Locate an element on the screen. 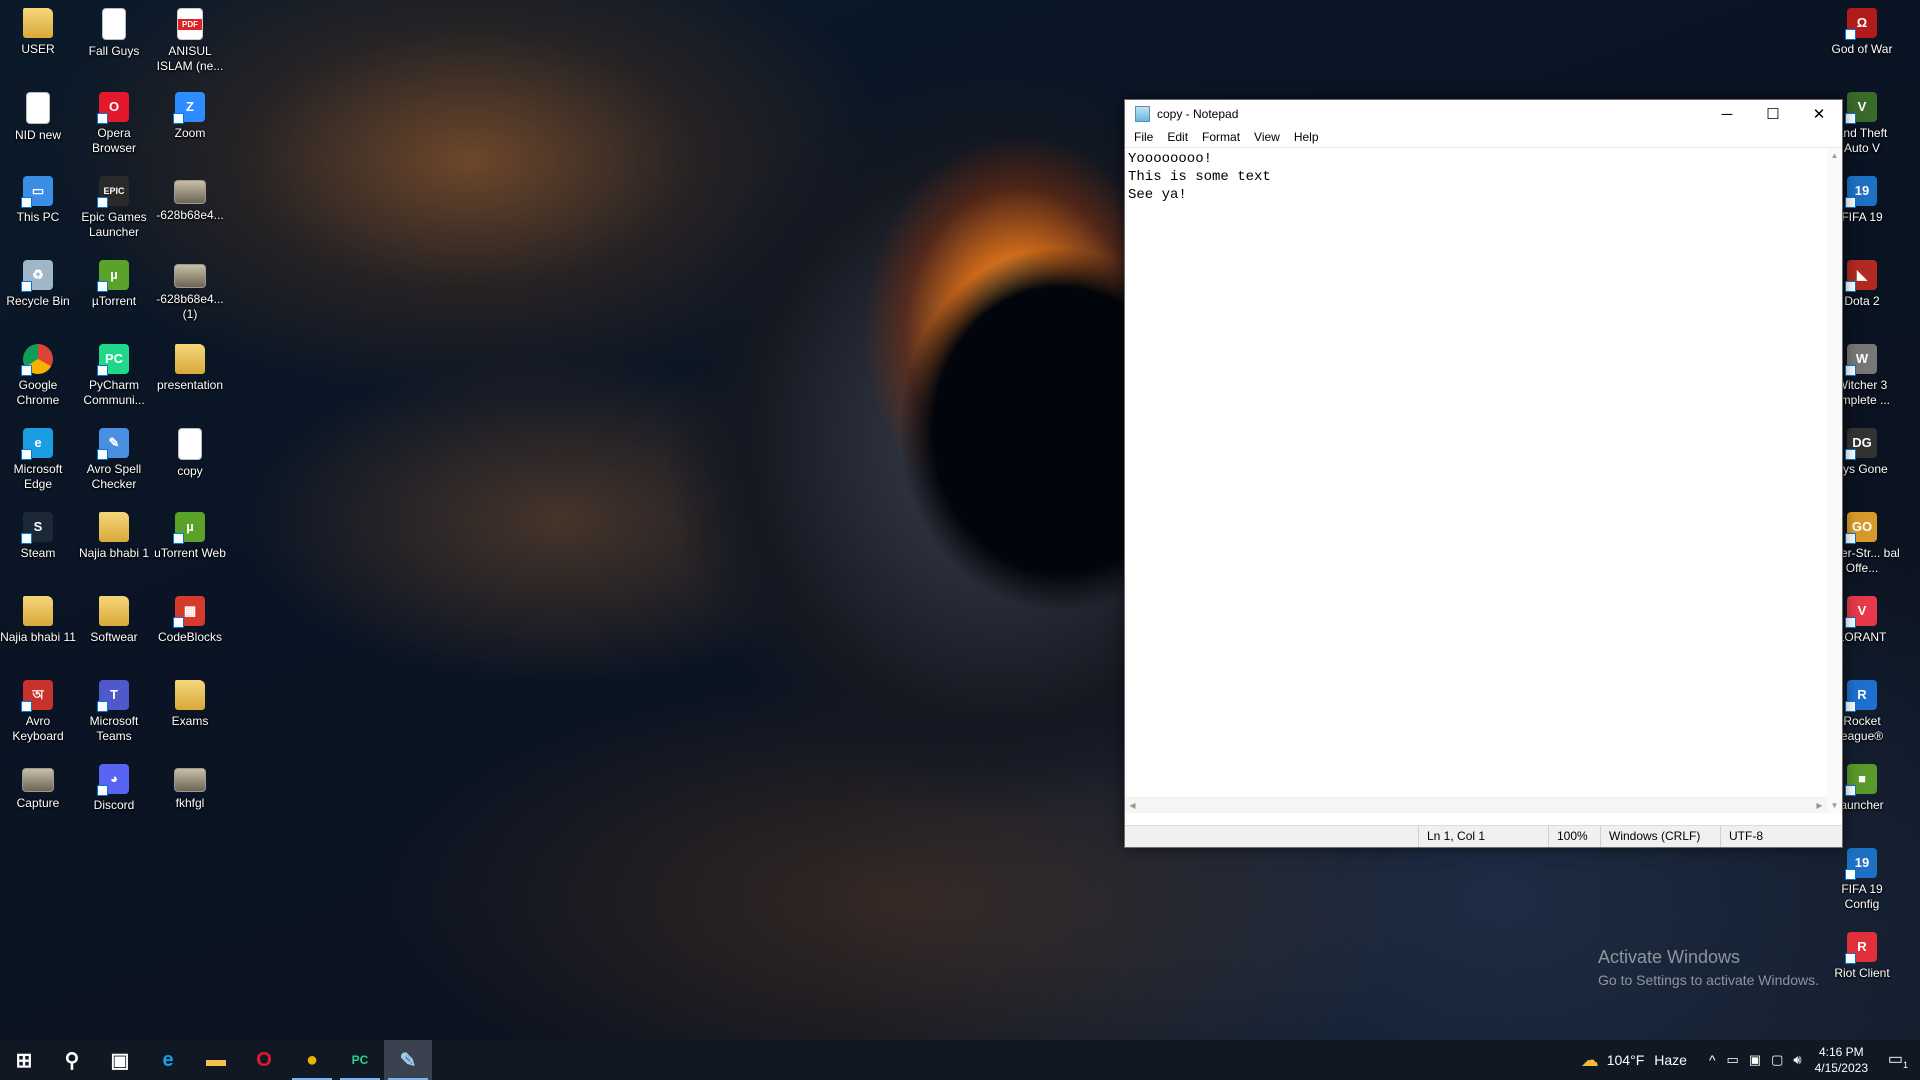 The height and width of the screenshot is (1080, 1920). avro-keyboard-icon: অ is located at coordinates (37, 696).